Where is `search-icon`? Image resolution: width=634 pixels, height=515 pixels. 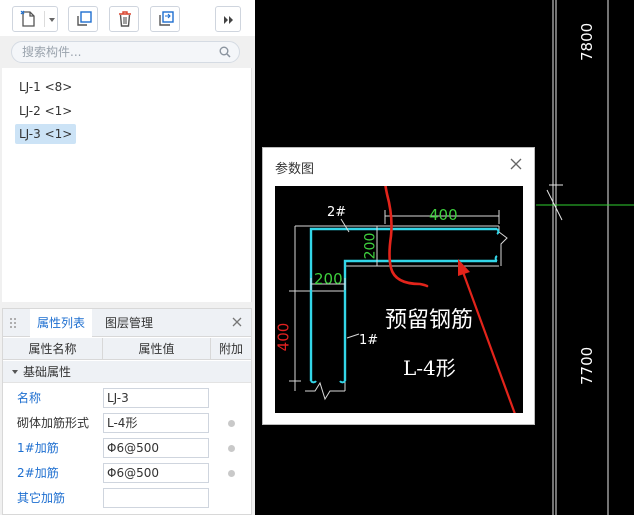 search-icon is located at coordinates (225, 52).